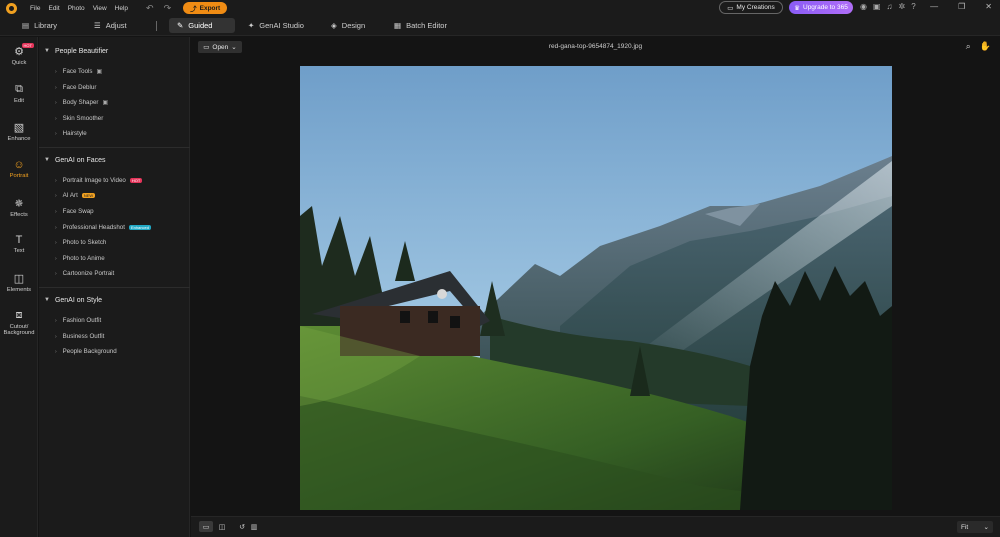 The image size is (1000, 537). I want to click on feature-face-swap: › Face Swap, so click(114, 211).